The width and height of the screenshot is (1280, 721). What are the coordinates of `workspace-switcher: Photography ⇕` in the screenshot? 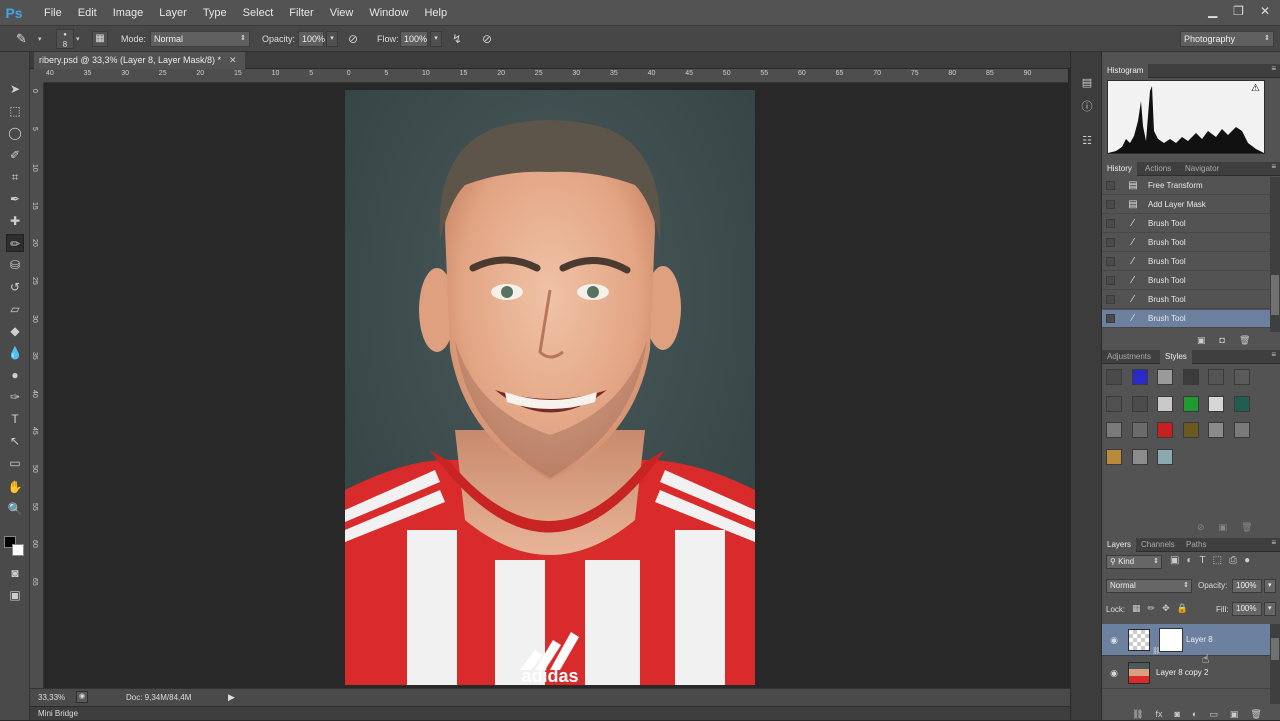 It's located at (1227, 39).